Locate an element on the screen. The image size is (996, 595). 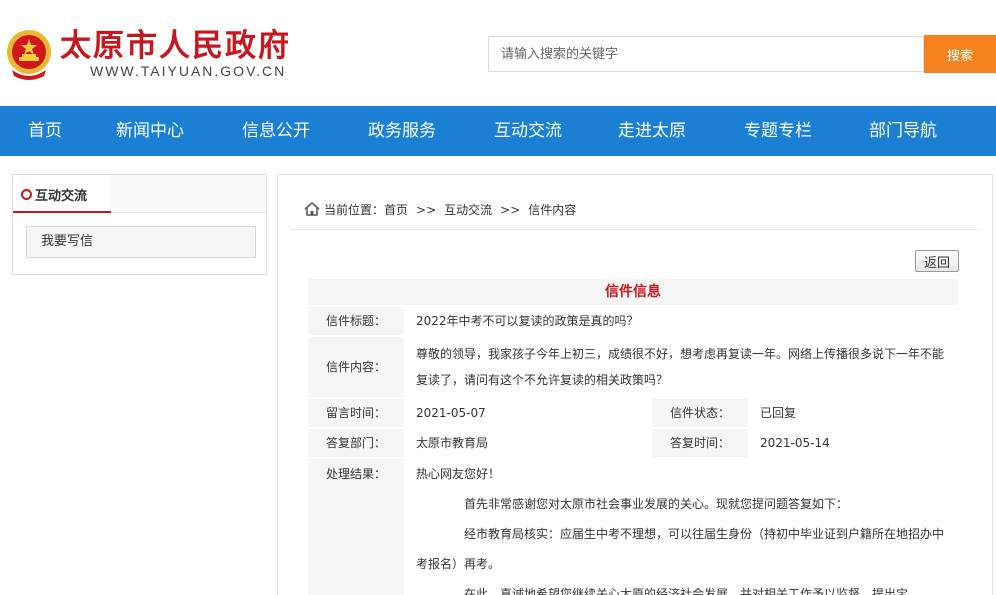
date-label: 留言时间： is located at coordinates (356, 413).